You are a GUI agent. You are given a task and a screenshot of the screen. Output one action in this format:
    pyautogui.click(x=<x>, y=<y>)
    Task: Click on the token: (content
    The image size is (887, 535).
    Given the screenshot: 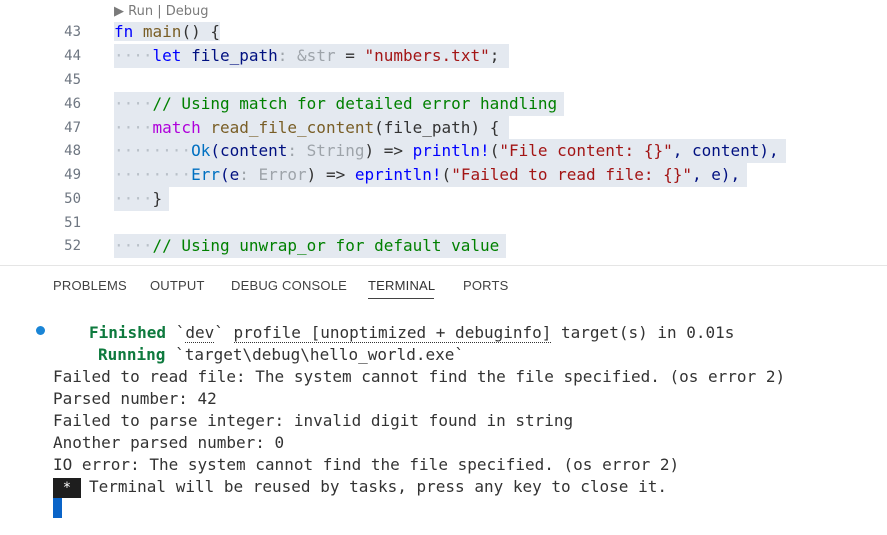 What is the action you would take?
    pyautogui.click(x=249, y=150)
    